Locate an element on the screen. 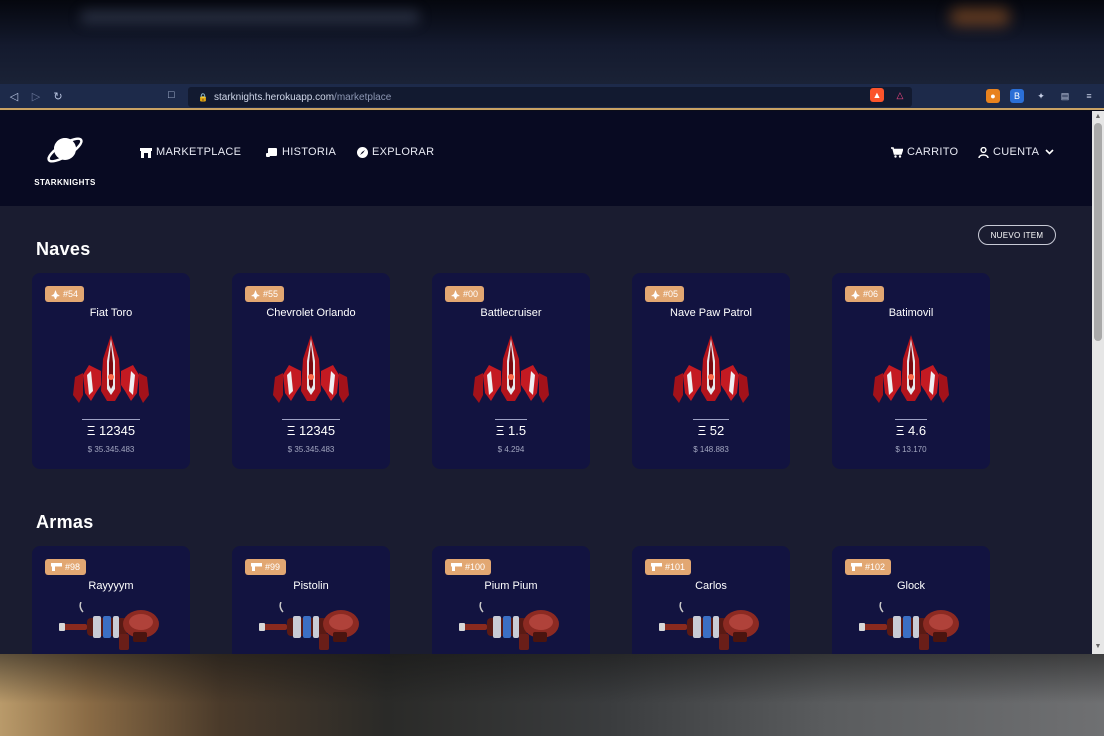  item-card: #55 Chevrolet Orlando Ξ 12345 $ 35.345.483 is located at coordinates (311, 371).